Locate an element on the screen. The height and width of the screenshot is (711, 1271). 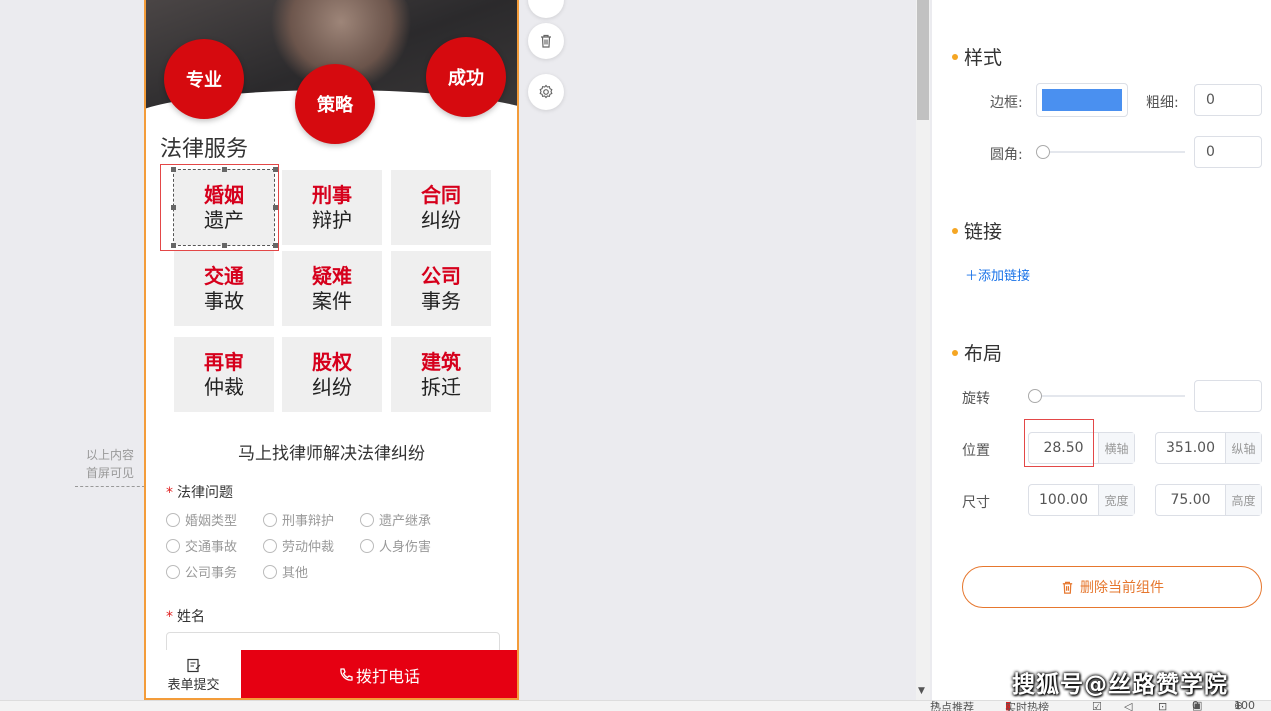
plus-icon: ＋ is located at coordinates (972, 276).